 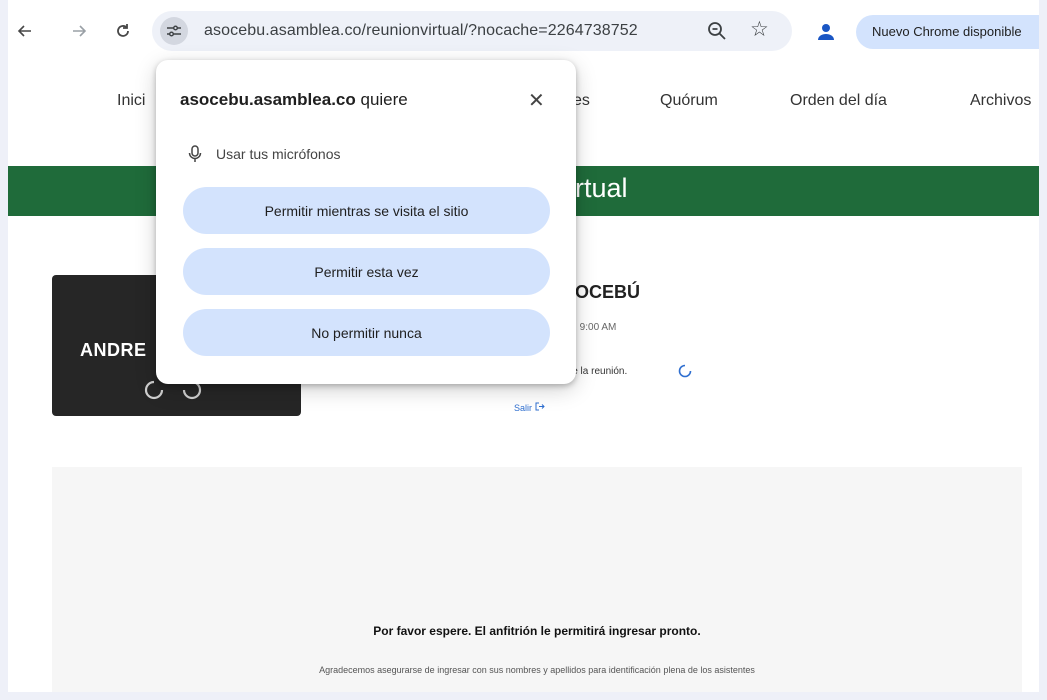 I want to click on exit-link: Salir, so click(x=529, y=407).